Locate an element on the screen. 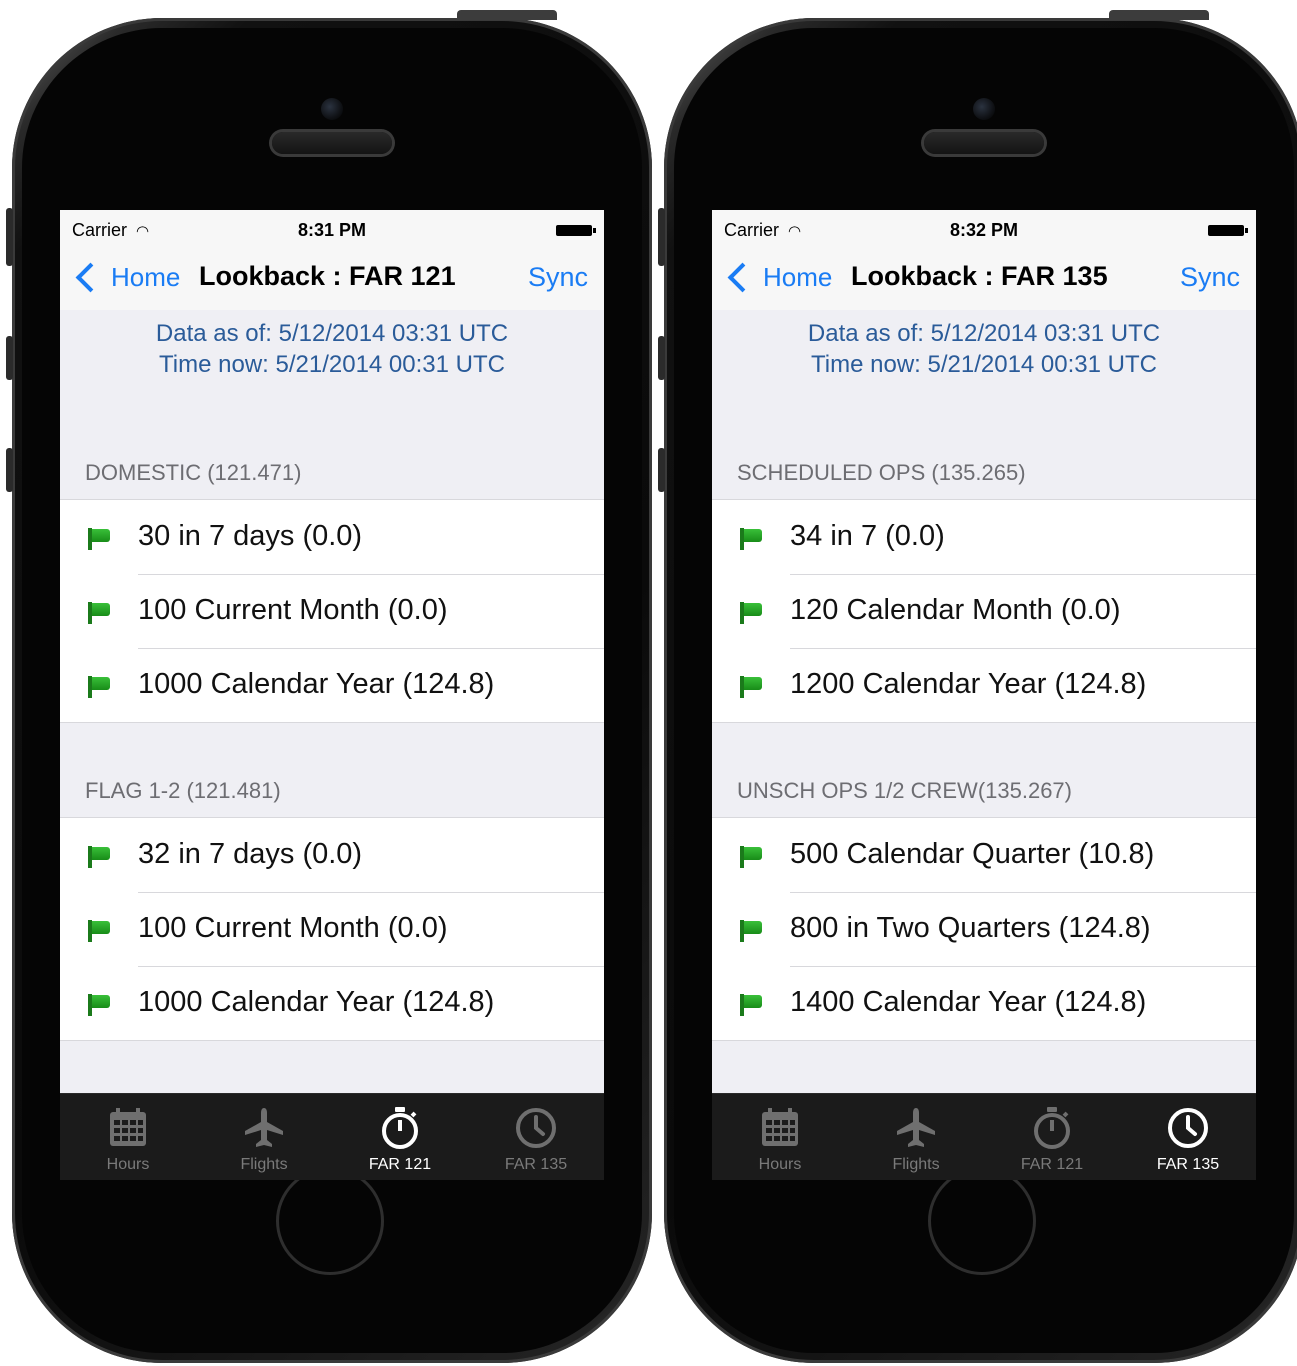 This screenshot has width=1297, height=1366. section-header: DOMESTIC (121.471) is located at coordinates (193, 472).